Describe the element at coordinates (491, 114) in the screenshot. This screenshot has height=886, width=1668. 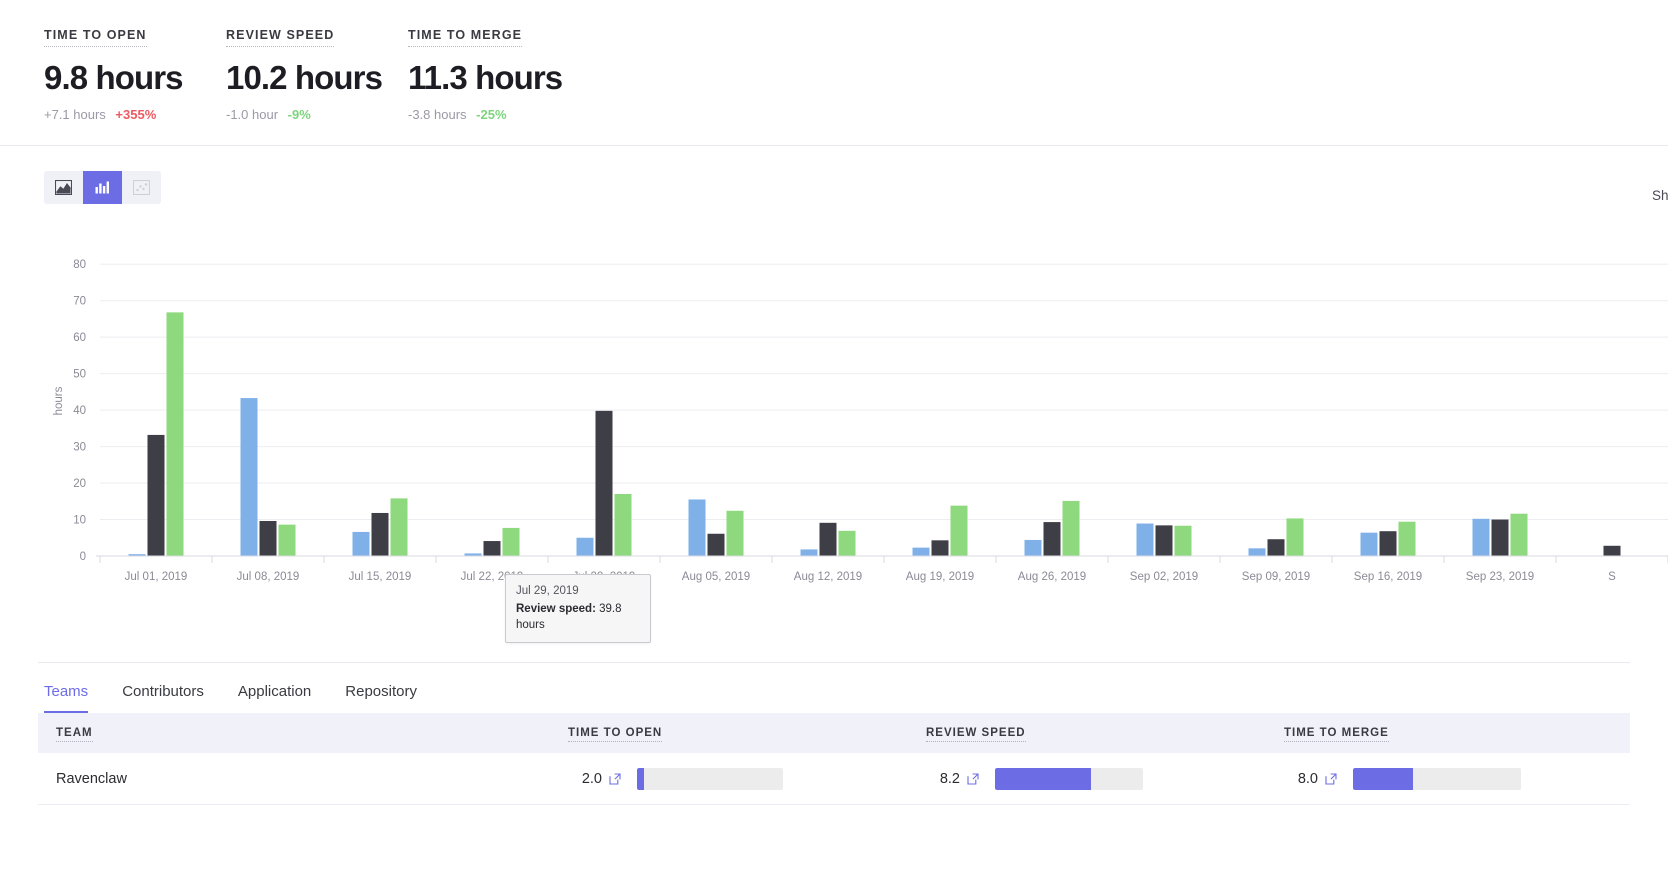
I see `kpi-delta-percent: -25%` at that location.